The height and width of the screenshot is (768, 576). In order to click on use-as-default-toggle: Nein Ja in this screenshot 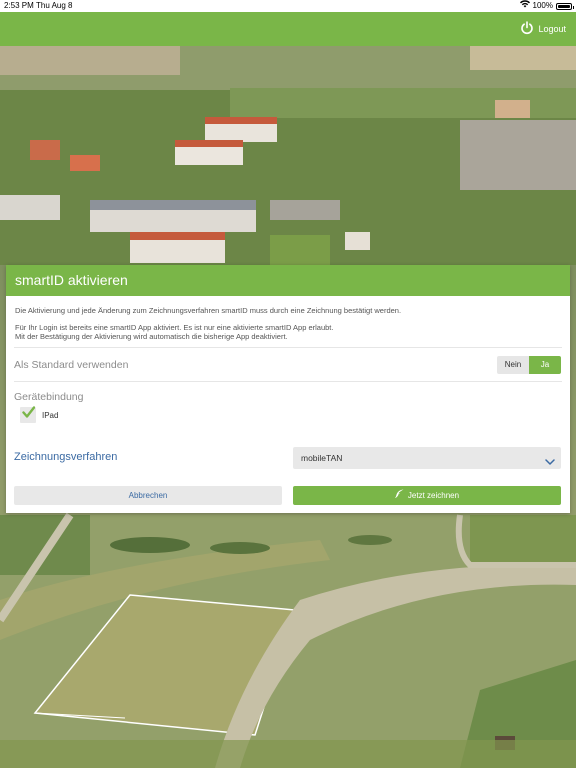, I will do `click(529, 365)`.